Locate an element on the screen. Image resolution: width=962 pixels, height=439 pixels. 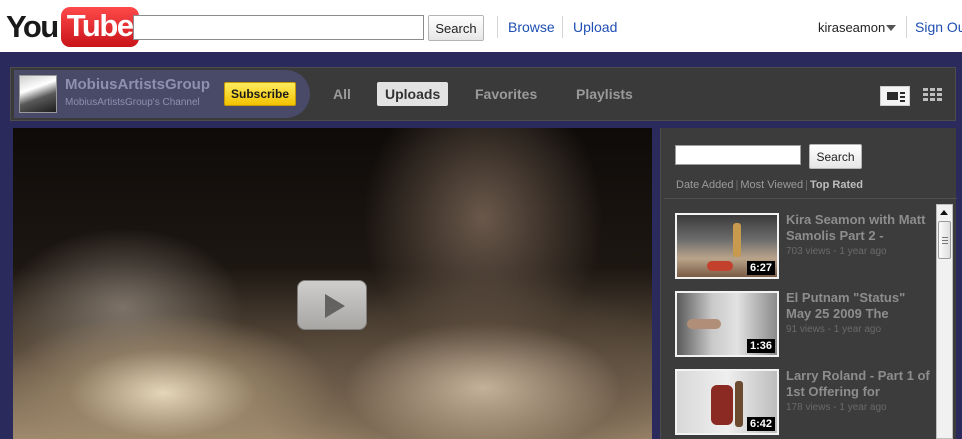
channel-search-input is located at coordinates (738, 155).